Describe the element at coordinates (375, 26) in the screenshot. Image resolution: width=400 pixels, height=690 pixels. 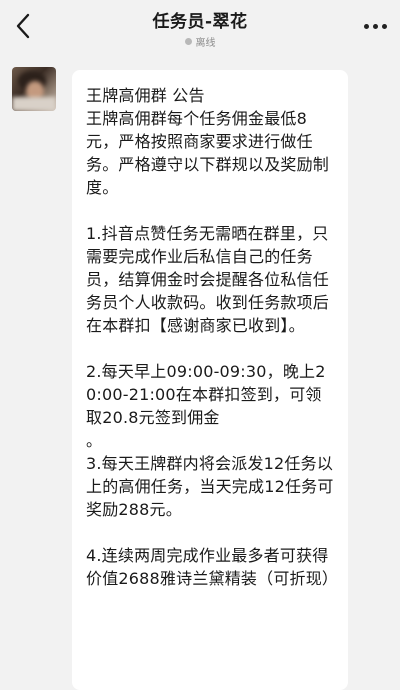
I see `more-options-button` at that location.